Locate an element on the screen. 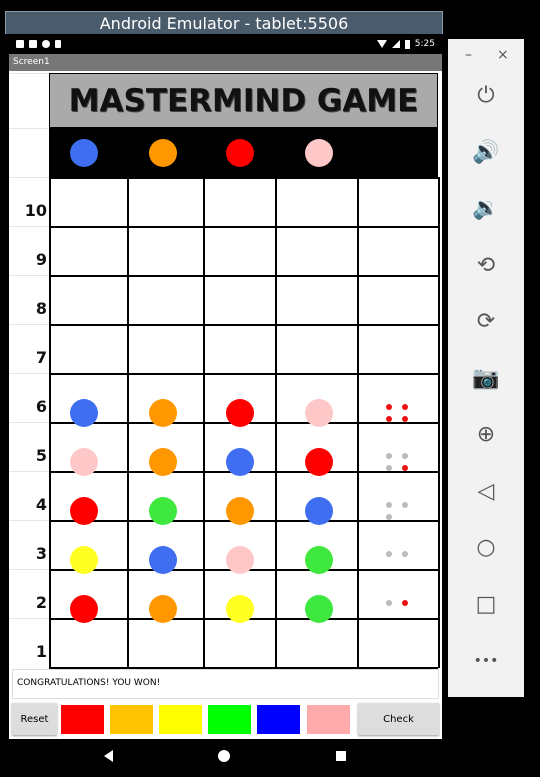 This screenshot has height=777, width=540. nav-home-icon is located at coordinates (224, 756).